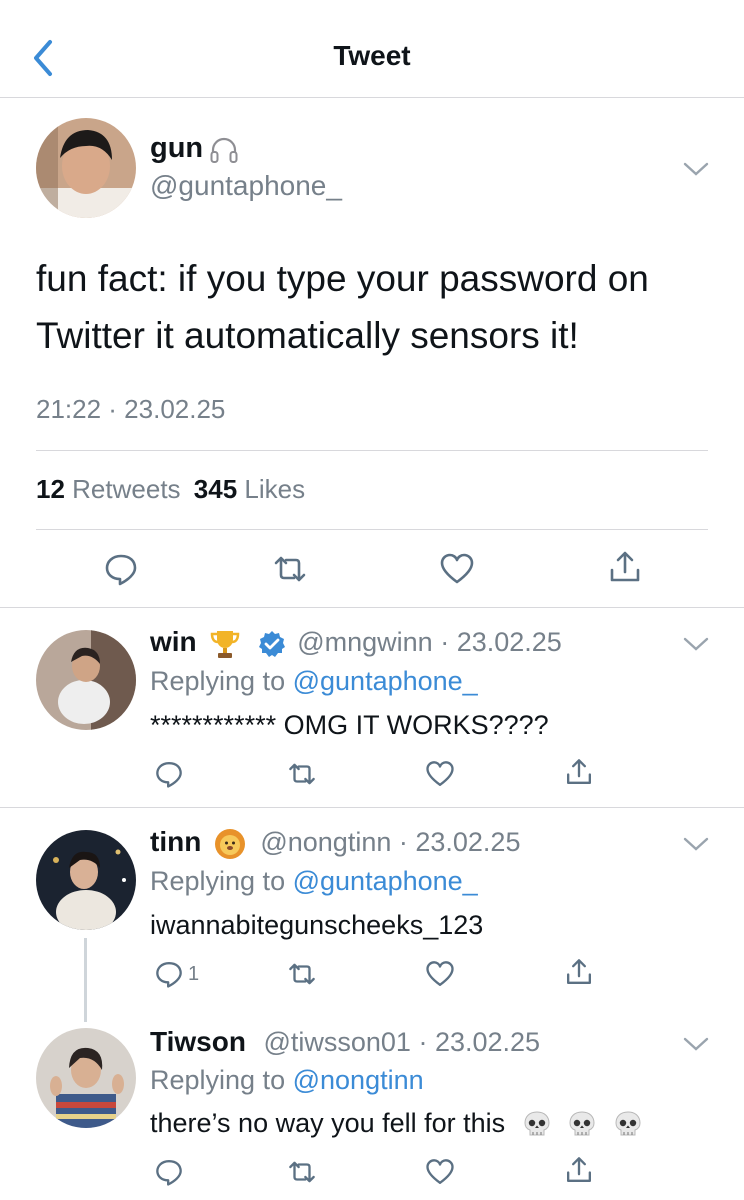 The height and width of the screenshot is (1200, 744). Describe the element at coordinates (229, 843) in the screenshot. I see `lion-icon` at that location.